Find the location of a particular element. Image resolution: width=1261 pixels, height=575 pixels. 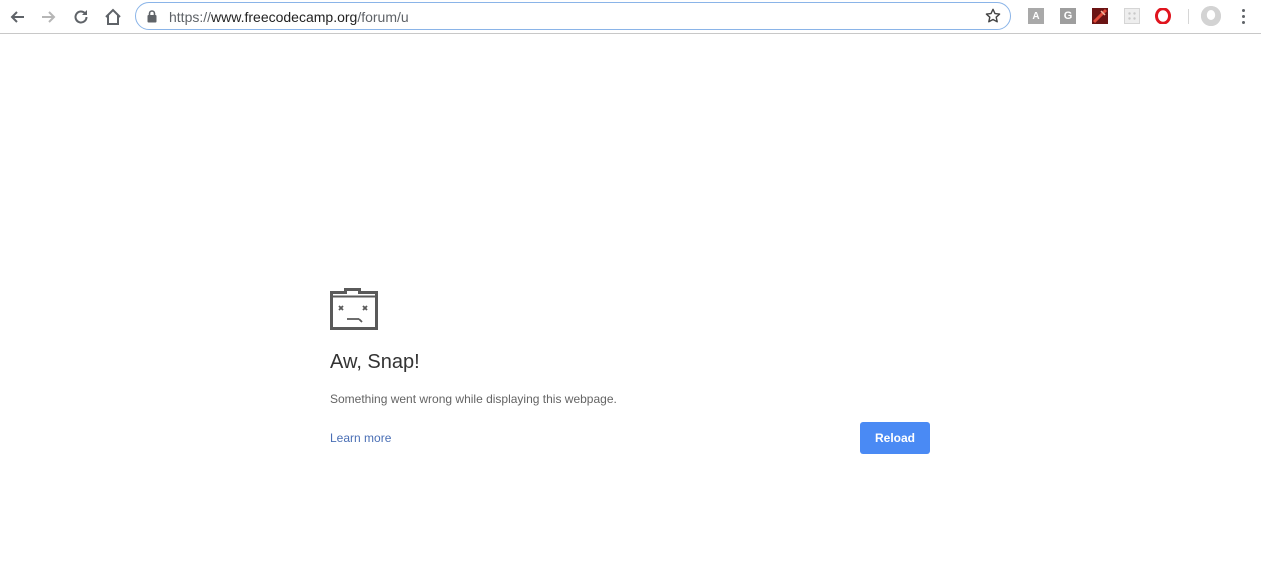

opera-icon is located at coordinates (1163, 16).